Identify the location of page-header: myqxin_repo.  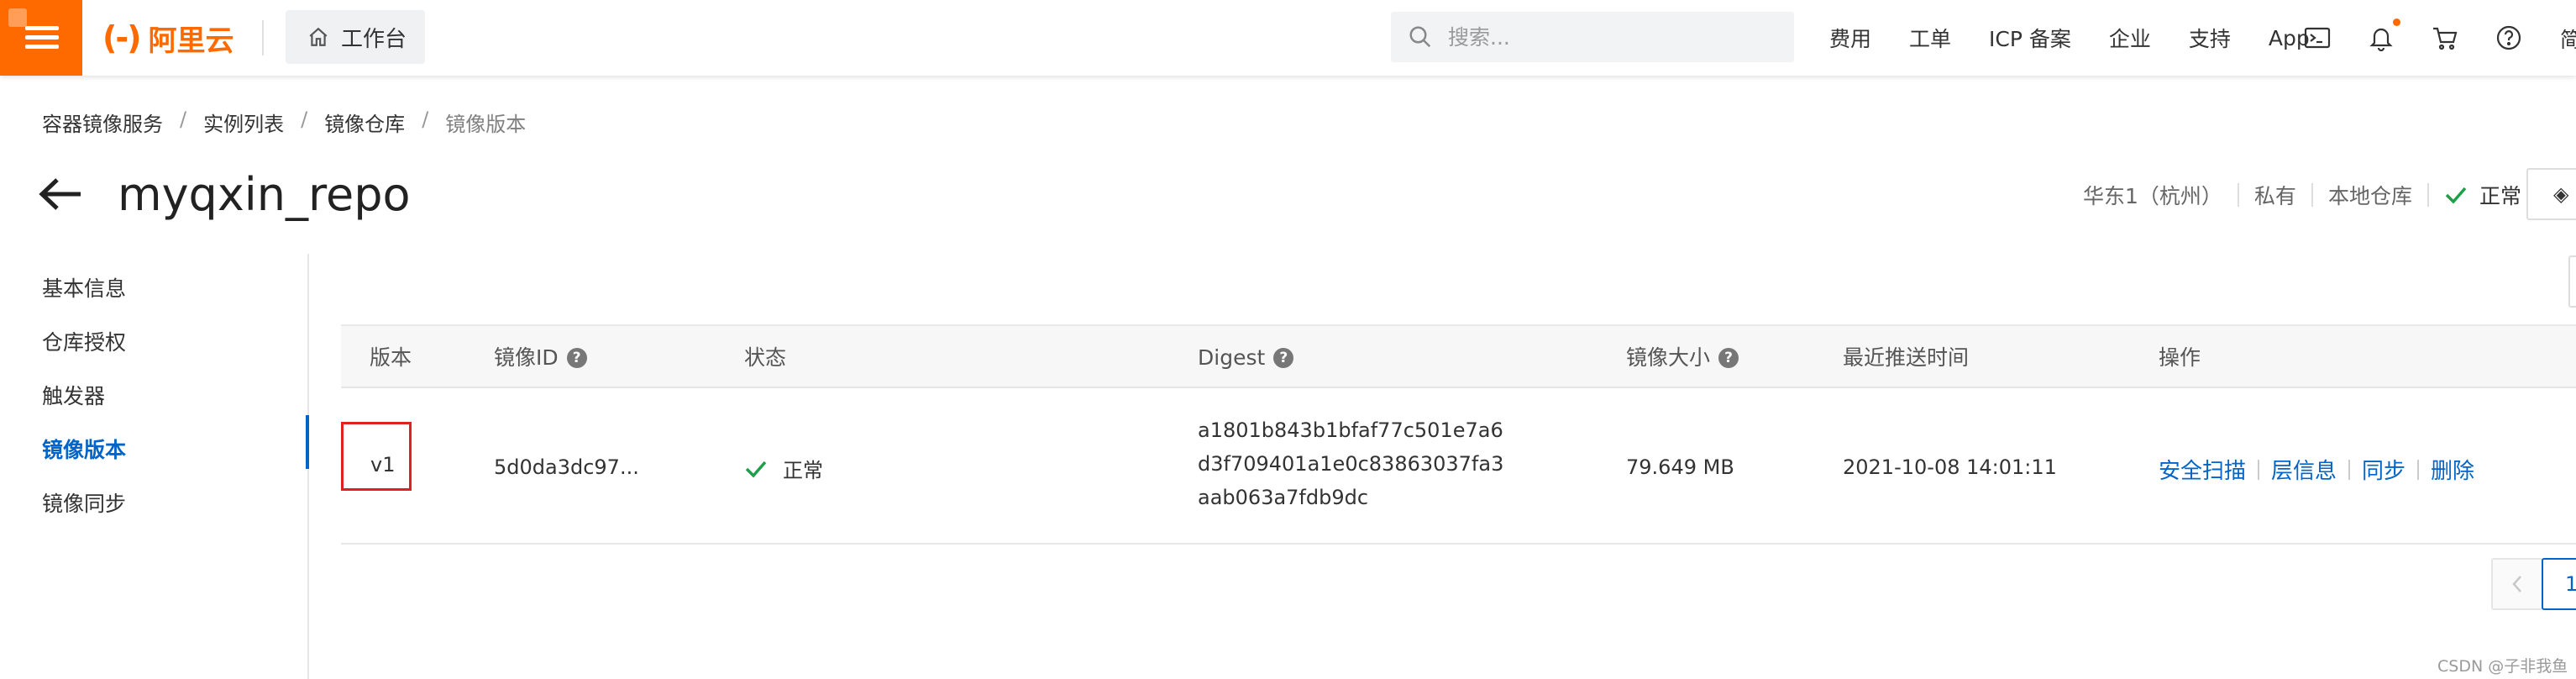
(225, 194).